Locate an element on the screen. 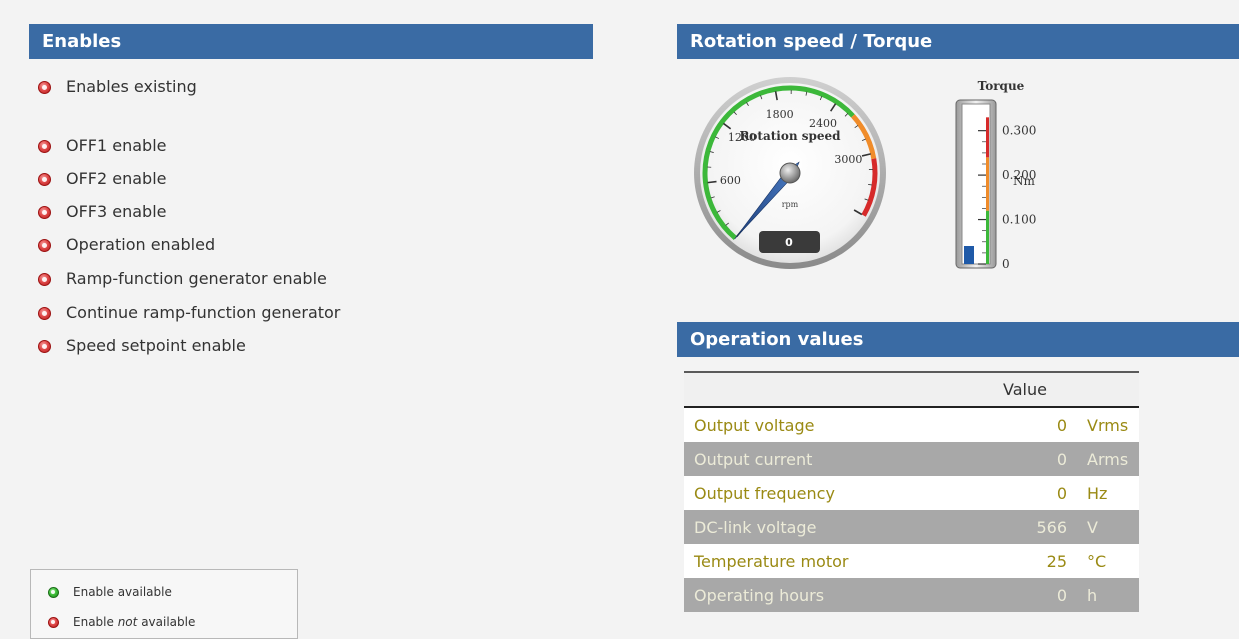 The width and height of the screenshot is (1239, 639). row-label: Output frequency is located at coordinates (840, 493).